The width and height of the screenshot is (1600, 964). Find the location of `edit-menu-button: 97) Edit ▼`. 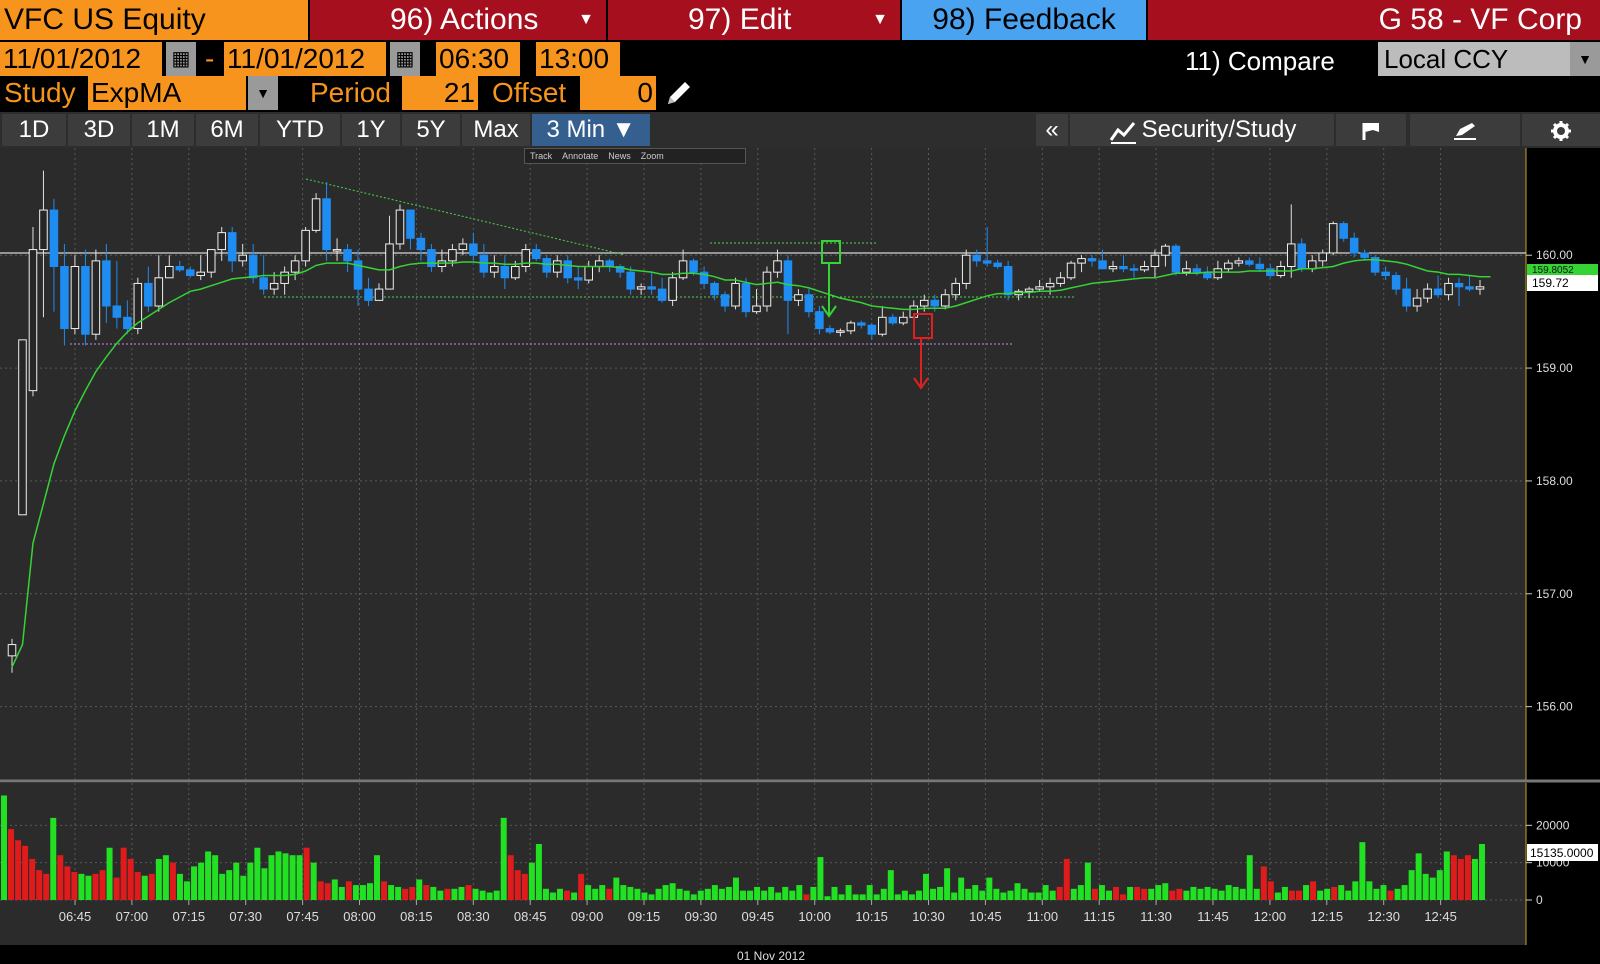

edit-menu-button: 97) Edit ▼ is located at coordinates (754, 20).